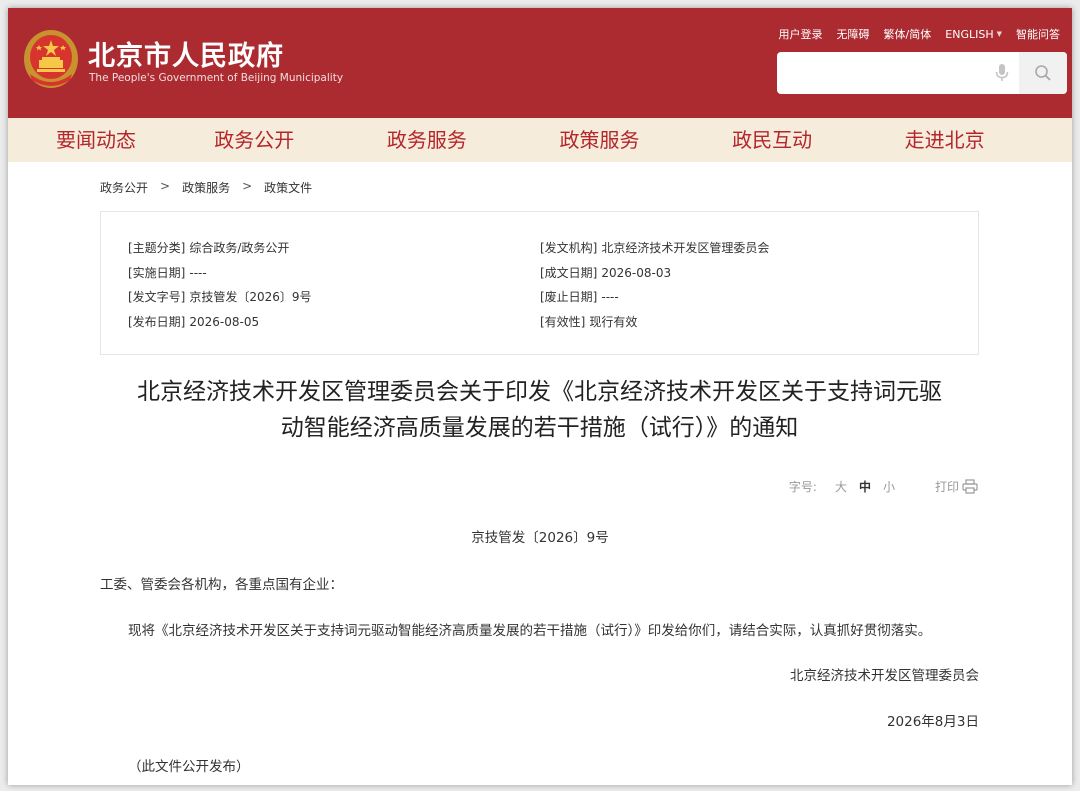 The width and height of the screenshot is (1080, 791). I want to click on info-pub-date: [发布日期] 2026-08-05, so click(193, 321).